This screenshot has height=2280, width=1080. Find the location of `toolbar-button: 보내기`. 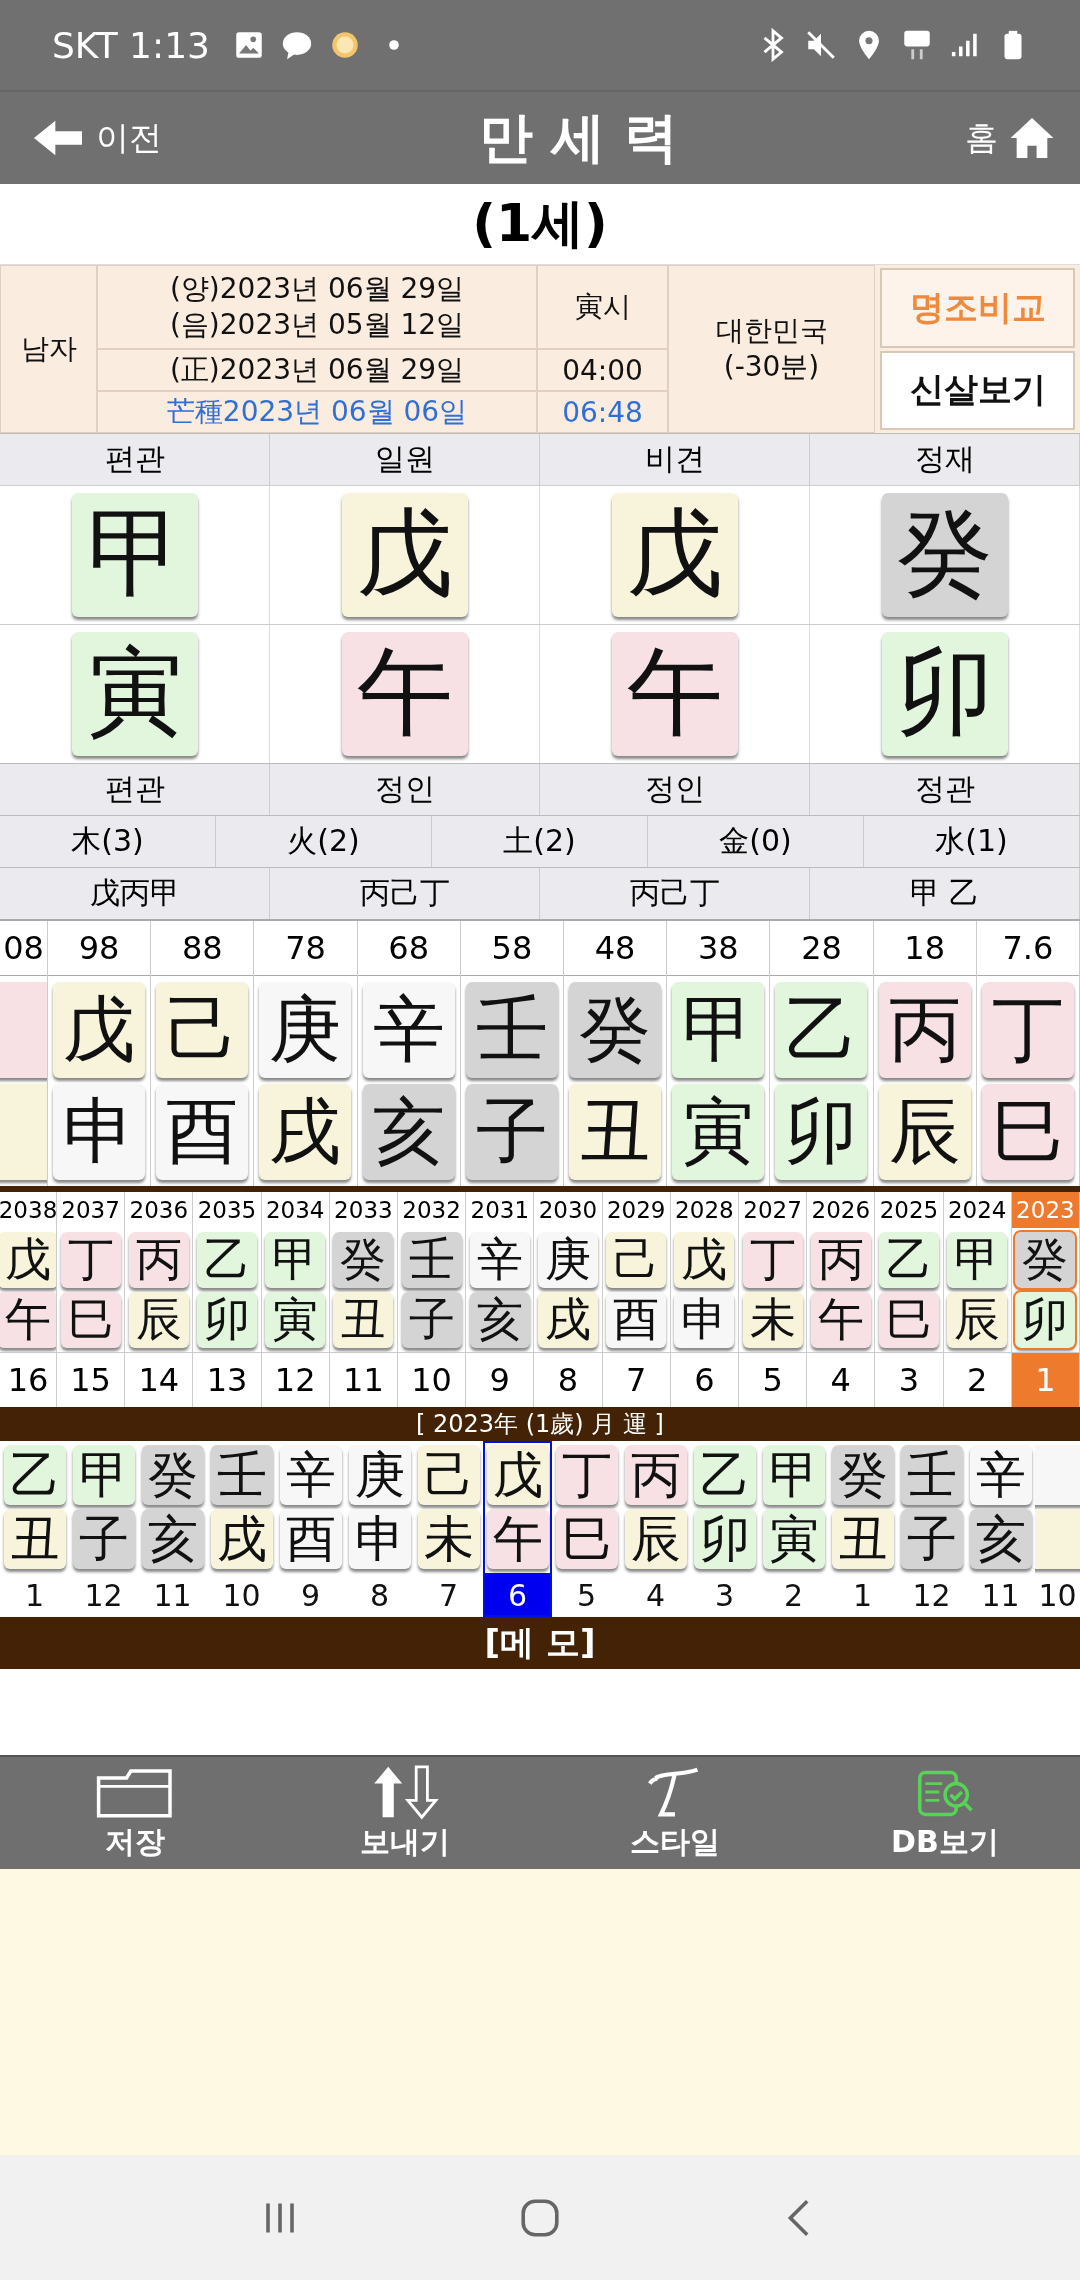

toolbar-button: 보내기 is located at coordinates (405, 1813).